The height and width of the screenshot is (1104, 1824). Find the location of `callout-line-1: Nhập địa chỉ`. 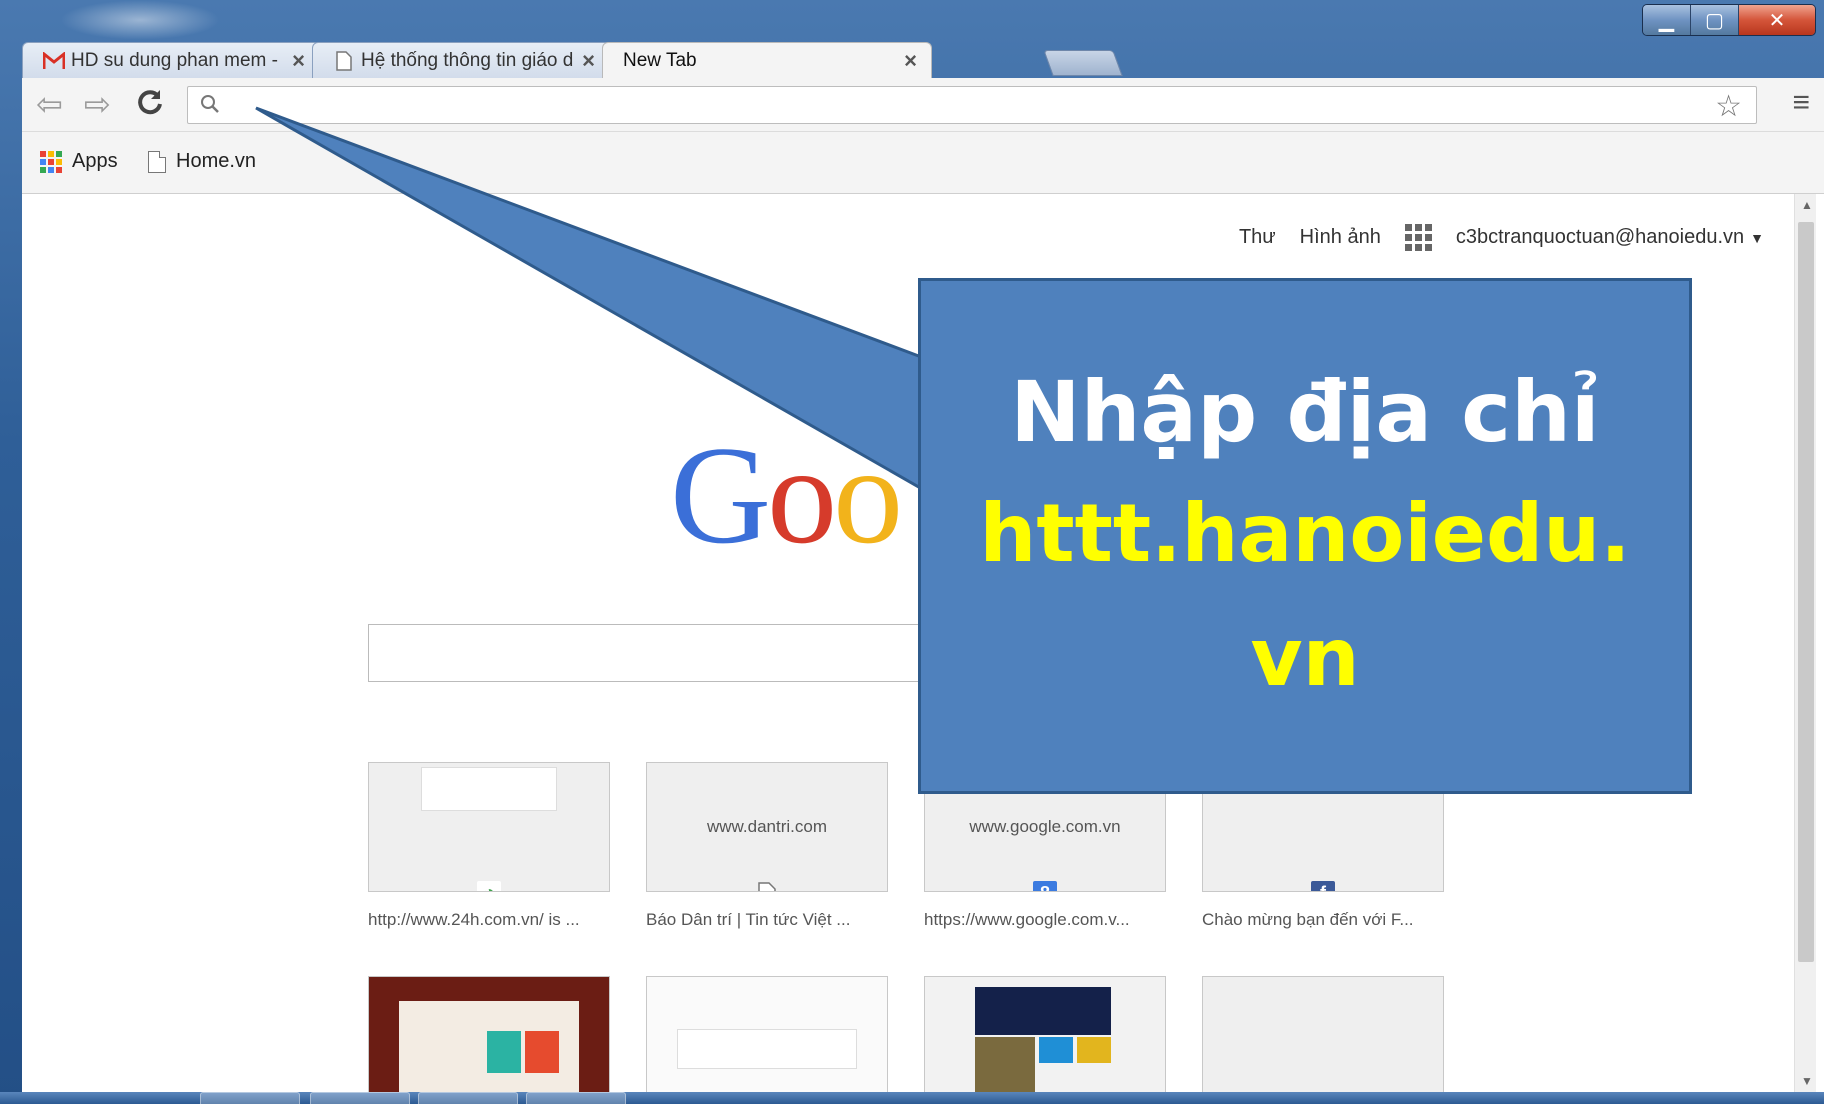

callout-line-1: Nhập địa chỉ is located at coordinates (1305, 412).